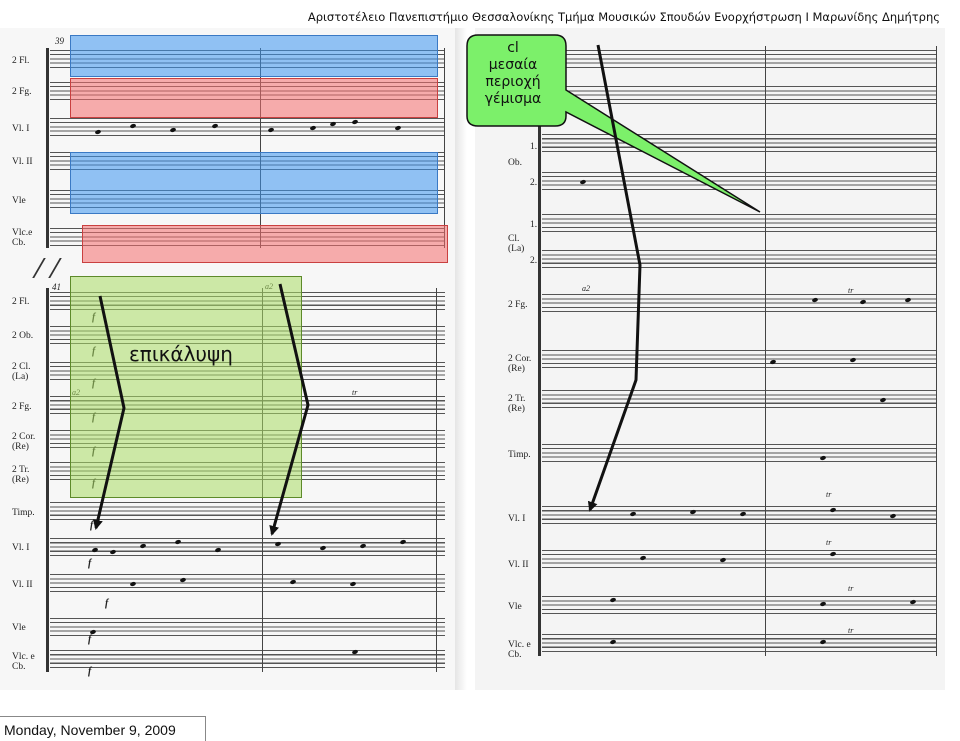 The image size is (960, 741). What do you see at coordinates (90, 730) in the screenshot?
I see `date-label: Monday, November 9, 2009` at bounding box center [90, 730].